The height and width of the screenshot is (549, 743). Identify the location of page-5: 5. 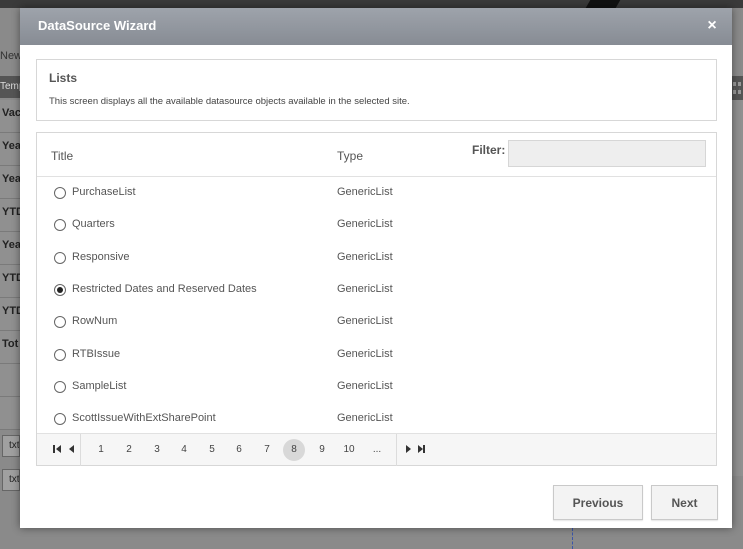
(212, 450).